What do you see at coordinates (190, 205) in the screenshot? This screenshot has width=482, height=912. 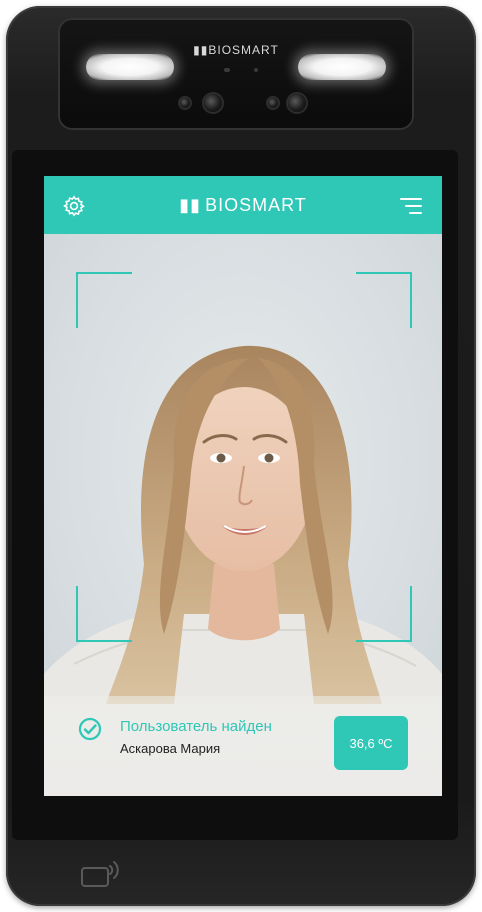 I see `logo-mark-icon: ▮▮` at bounding box center [190, 205].